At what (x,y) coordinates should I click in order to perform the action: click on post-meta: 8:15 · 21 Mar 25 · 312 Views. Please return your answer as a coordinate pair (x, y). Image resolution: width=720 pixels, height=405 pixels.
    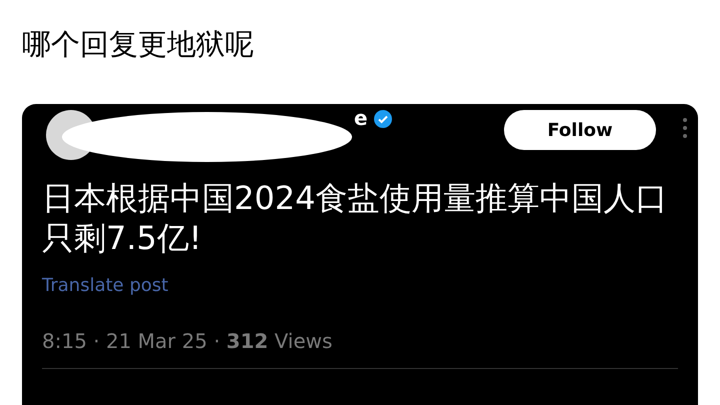
    Looking at the image, I should click on (187, 341).